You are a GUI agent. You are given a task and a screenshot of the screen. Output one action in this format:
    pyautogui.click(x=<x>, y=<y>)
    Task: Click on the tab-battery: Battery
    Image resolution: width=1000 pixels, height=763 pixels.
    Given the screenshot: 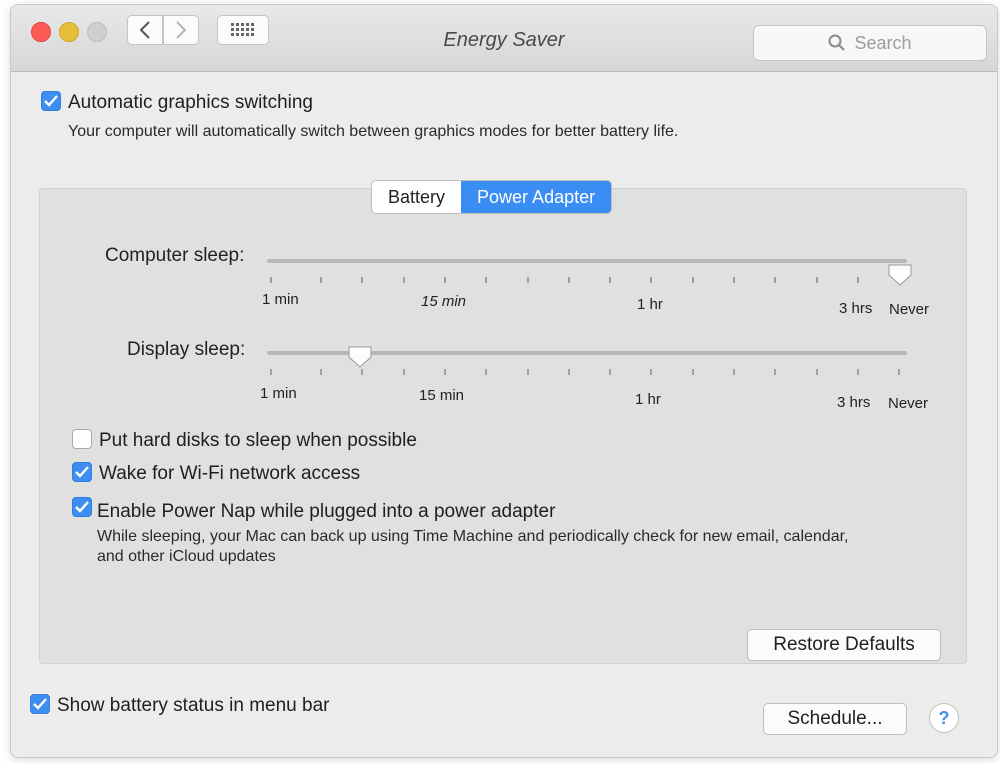 What is the action you would take?
    pyautogui.click(x=416, y=197)
    